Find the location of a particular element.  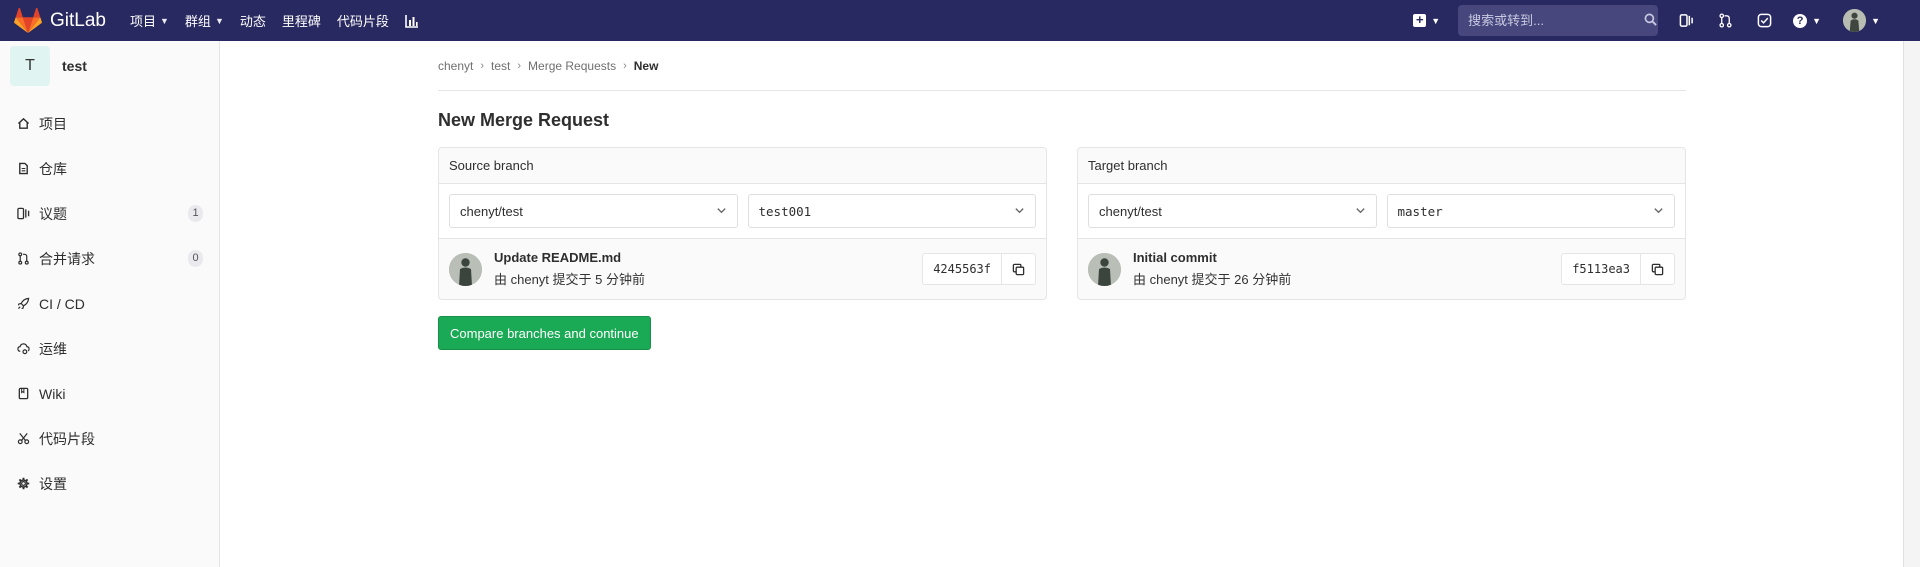

book-icon is located at coordinates (23, 394).